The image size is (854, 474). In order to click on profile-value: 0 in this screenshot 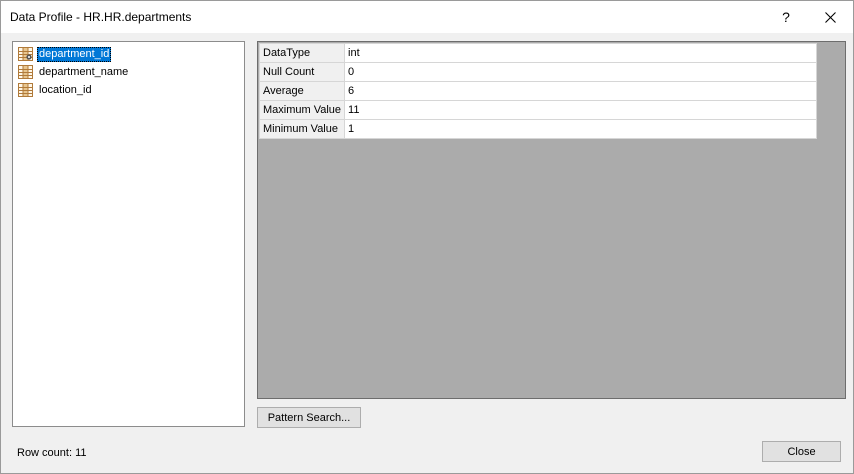, I will do `click(581, 72)`.